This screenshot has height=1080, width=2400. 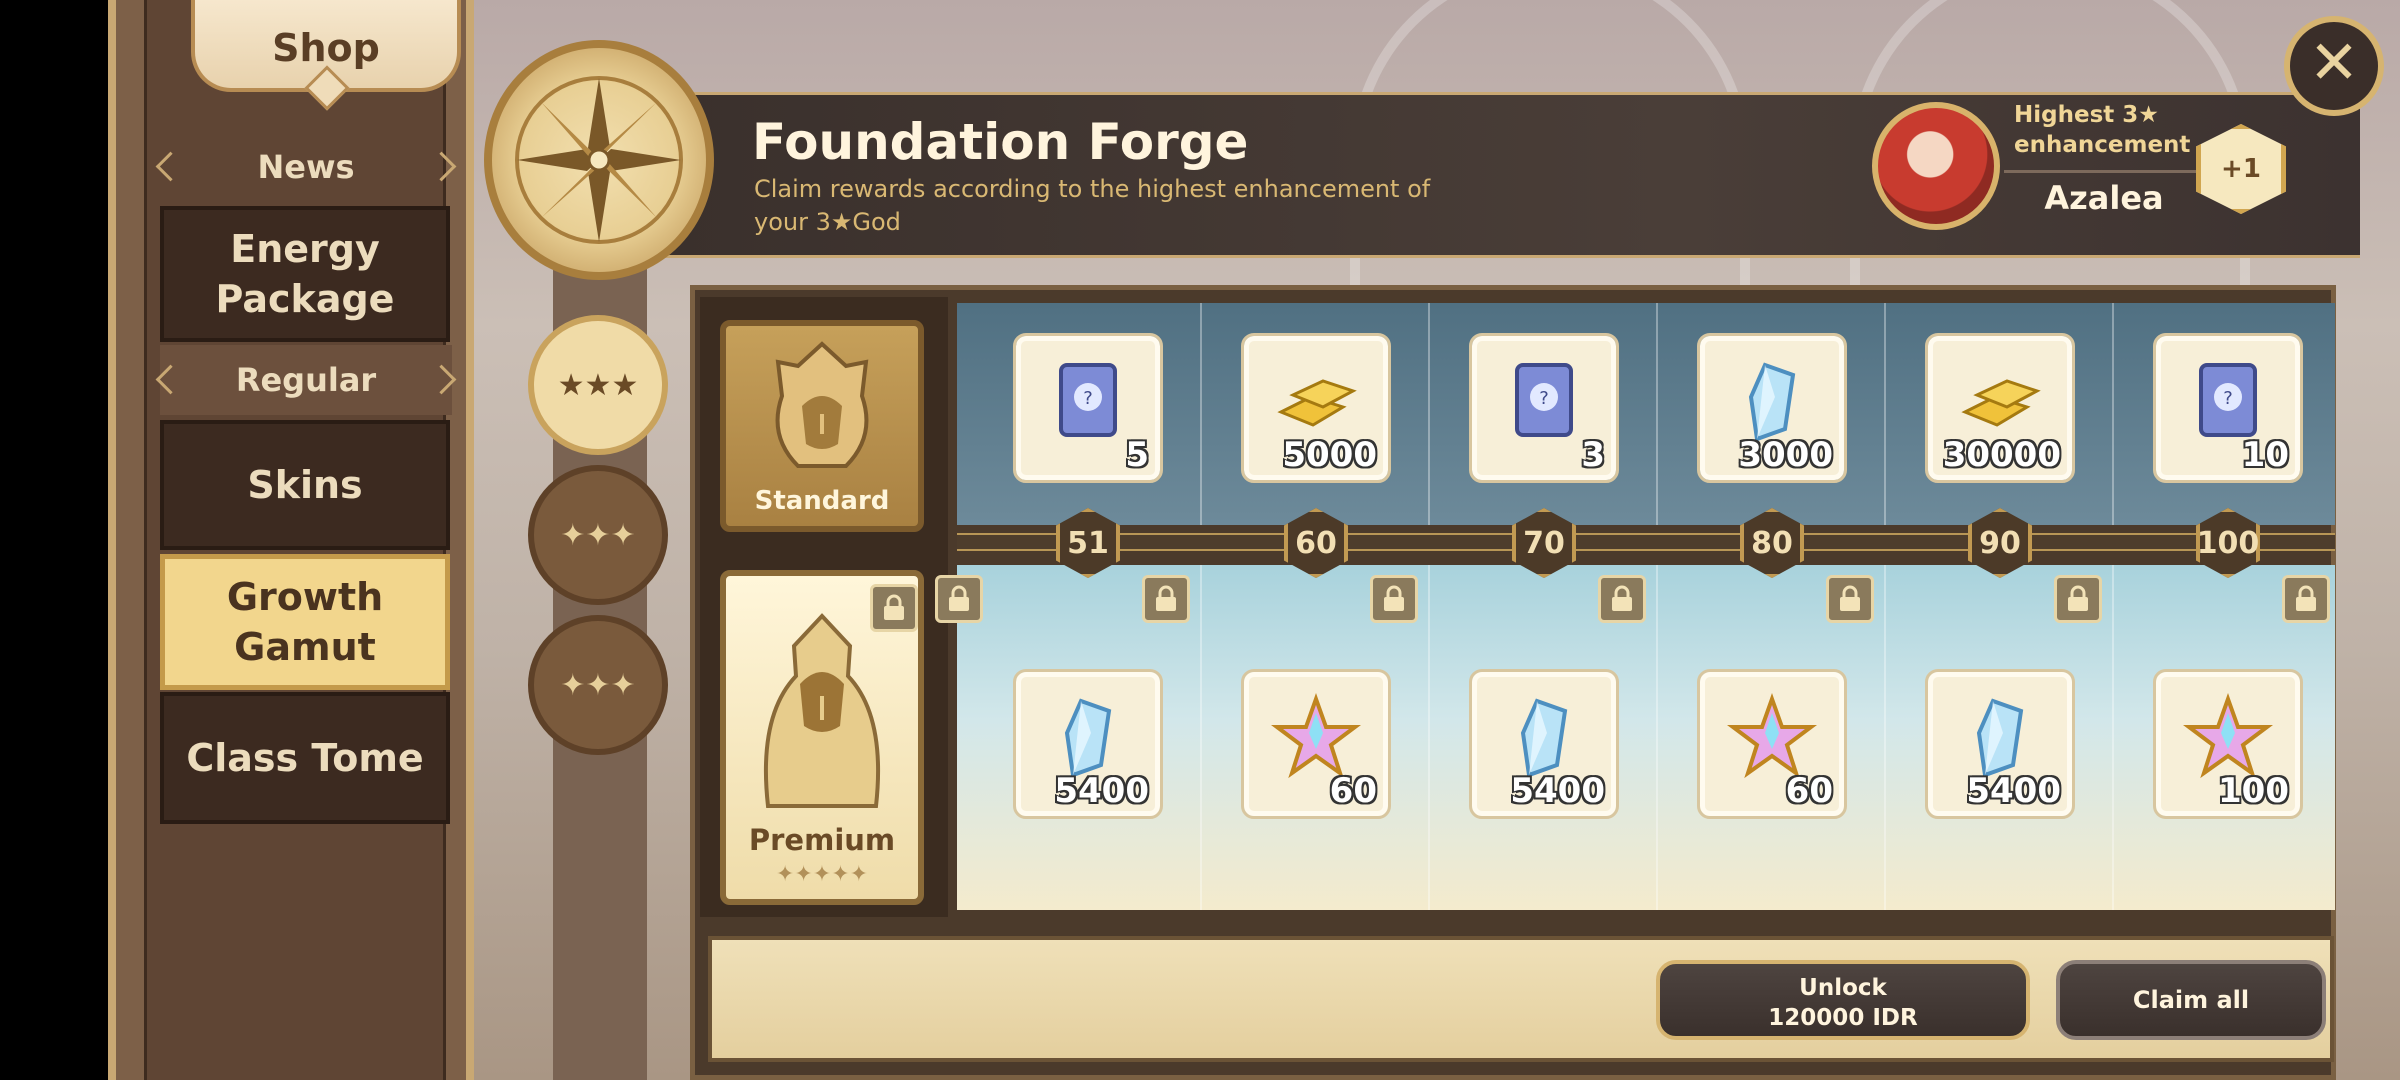 I want to click on standard-reward-item: ? 5, so click(x=1088, y=408).